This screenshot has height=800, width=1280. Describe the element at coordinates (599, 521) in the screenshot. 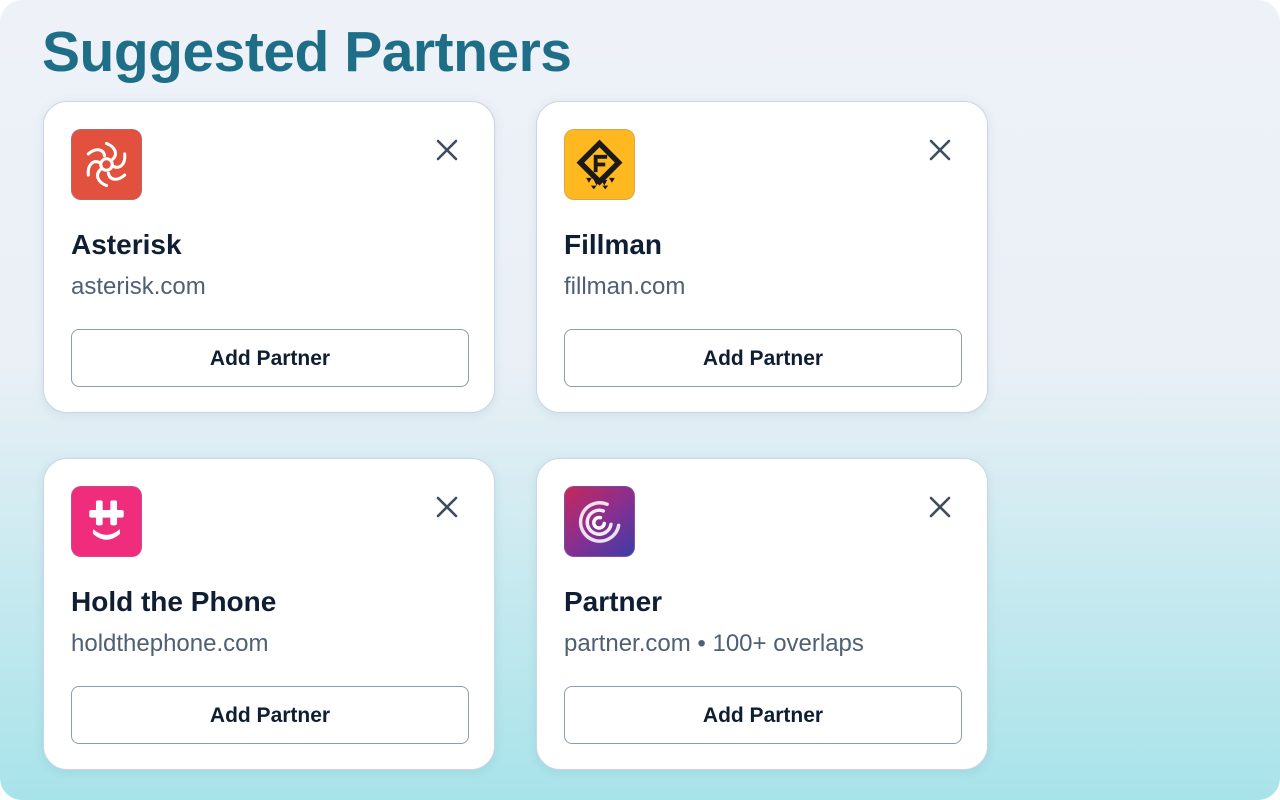

I see `partner-logo-icon` at that location.